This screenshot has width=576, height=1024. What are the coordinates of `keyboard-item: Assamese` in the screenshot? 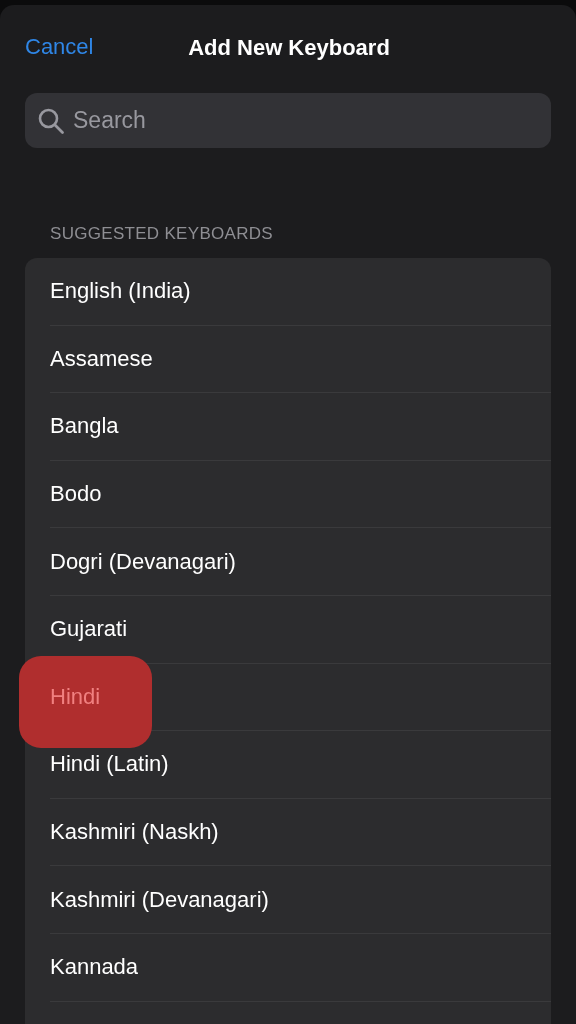 It's located at (101, 358).